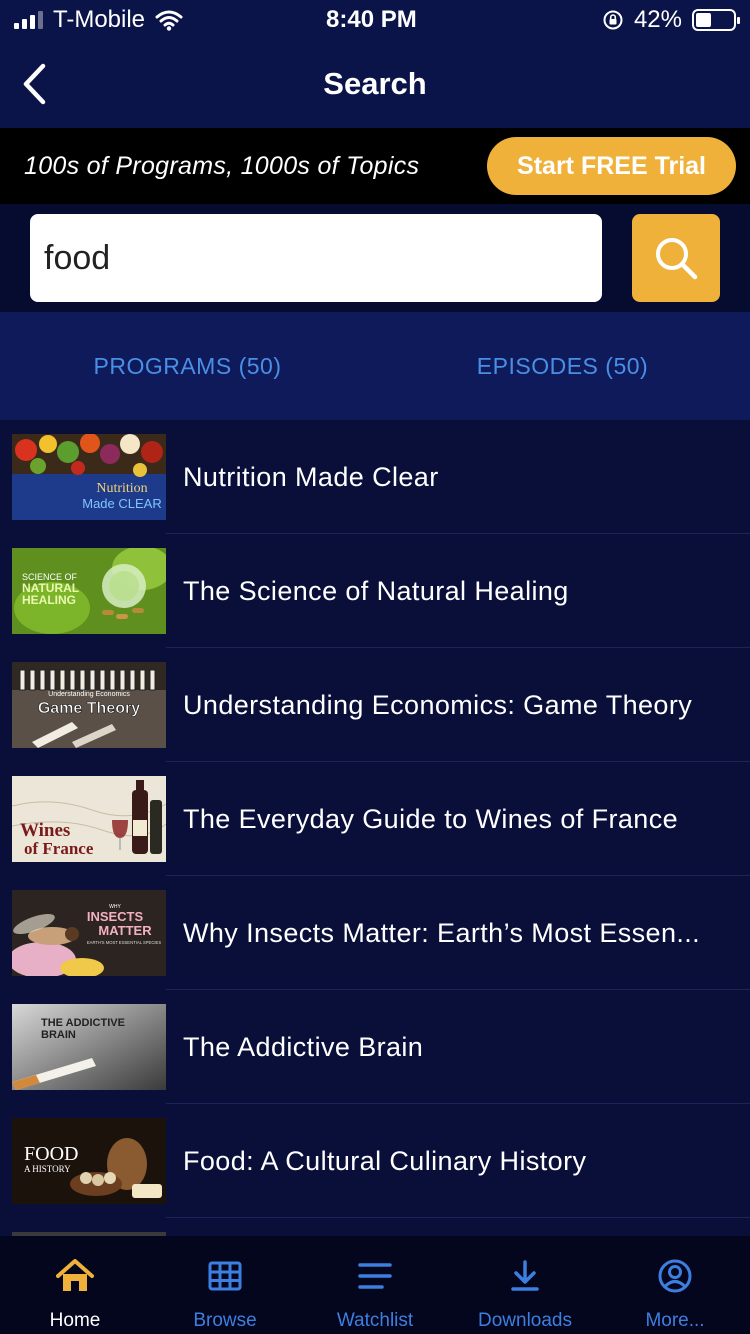 The height and width of the screenshot is (1334, 750). What do you see at coordinates (611, 166) in the screenshot?
I see `start-free-trial-button: Start FREE Trial` at bounding box center [611, 166].